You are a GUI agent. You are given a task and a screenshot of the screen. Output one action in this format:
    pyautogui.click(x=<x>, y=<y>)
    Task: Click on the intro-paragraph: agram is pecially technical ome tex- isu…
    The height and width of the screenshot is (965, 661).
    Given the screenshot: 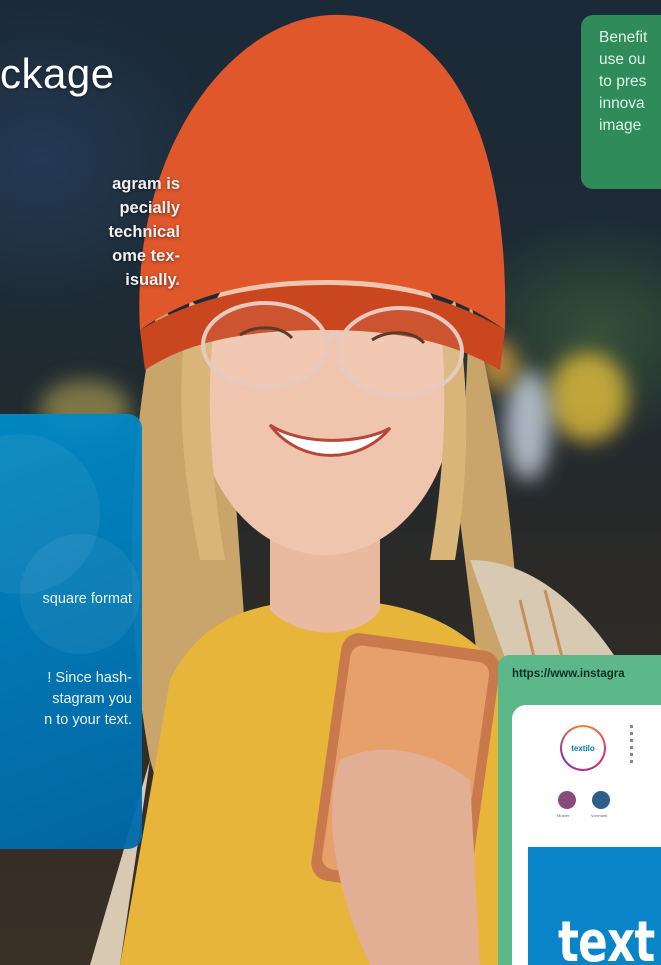 What is the action you would take?
    pyautogui.click(x=90, y=232)
    